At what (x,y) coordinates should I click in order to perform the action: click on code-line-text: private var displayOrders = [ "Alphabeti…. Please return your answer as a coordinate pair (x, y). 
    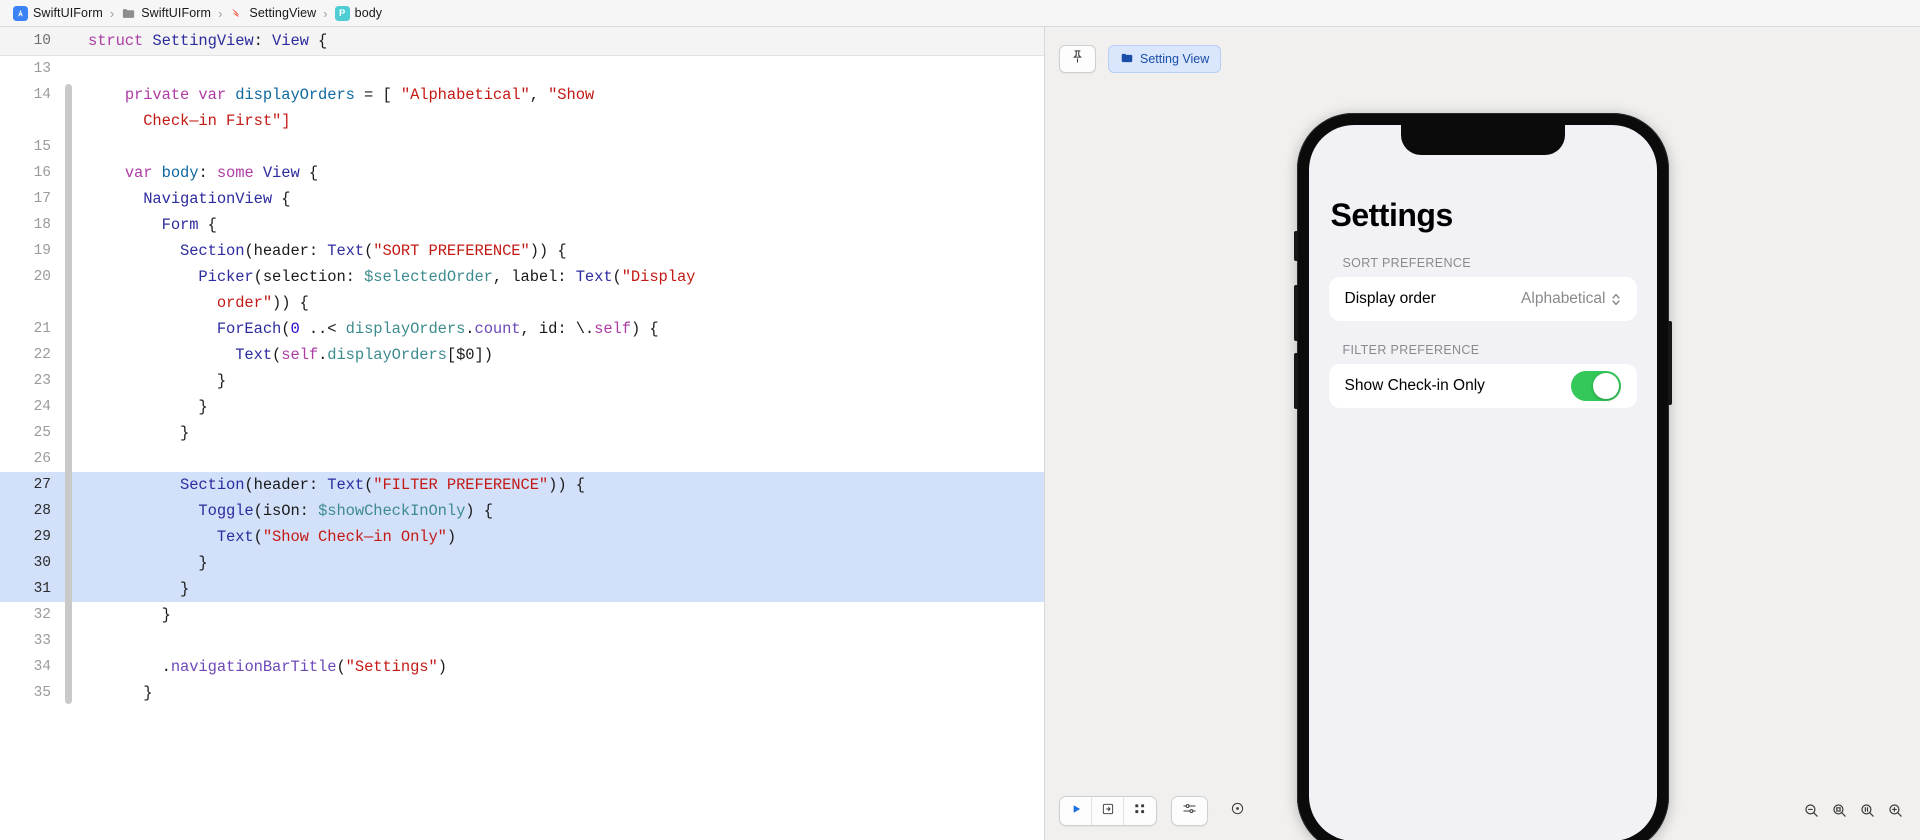
    Looking at the image, I should click on (559, 95).